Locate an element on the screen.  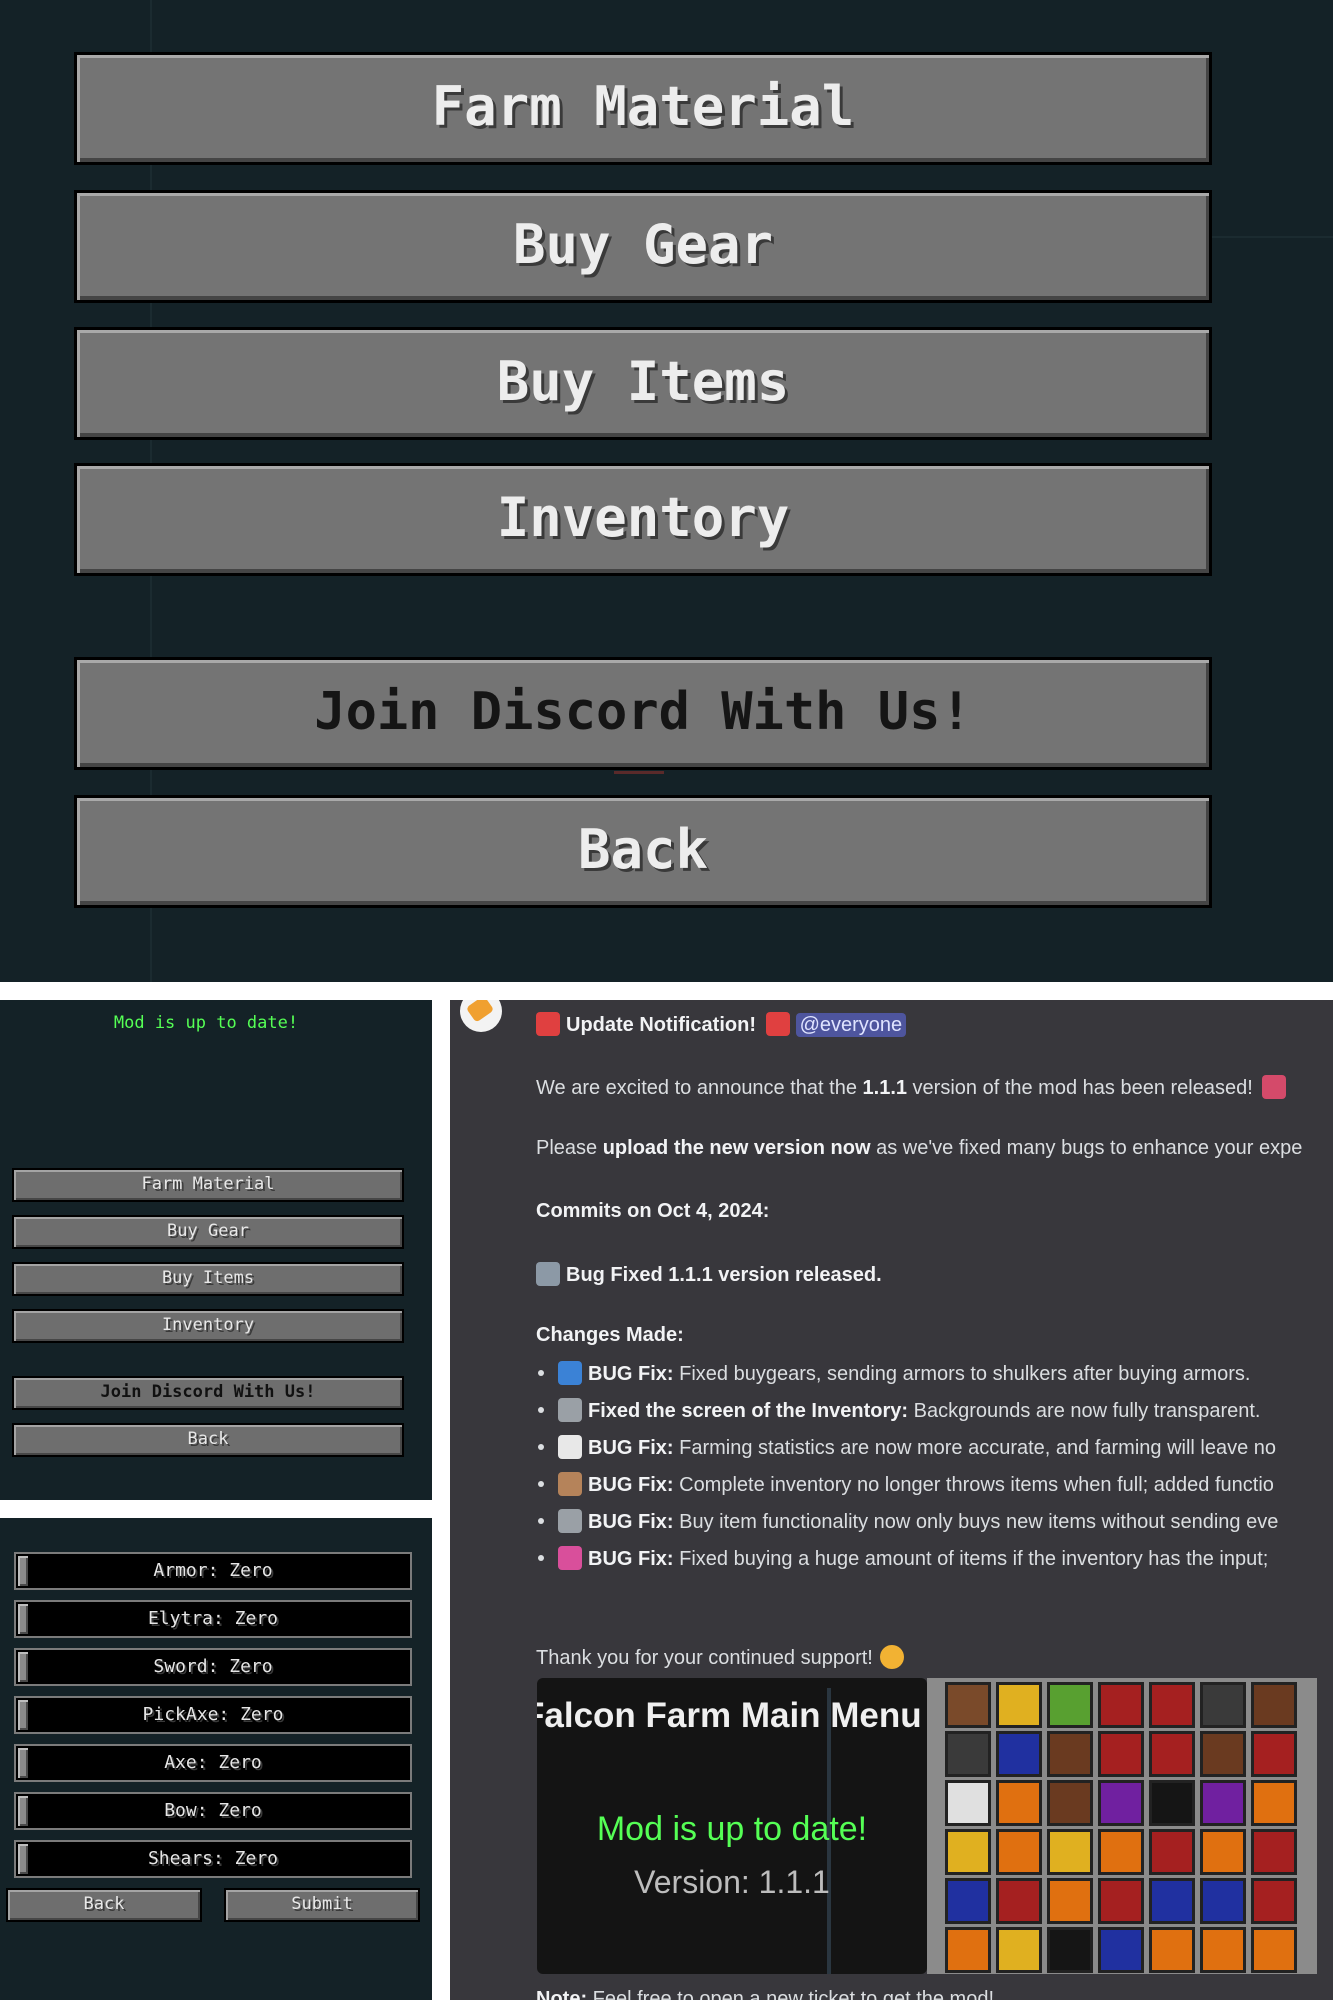
small-join-discord-button: Join Discord With Us! is located at coordinates (208, 1393).